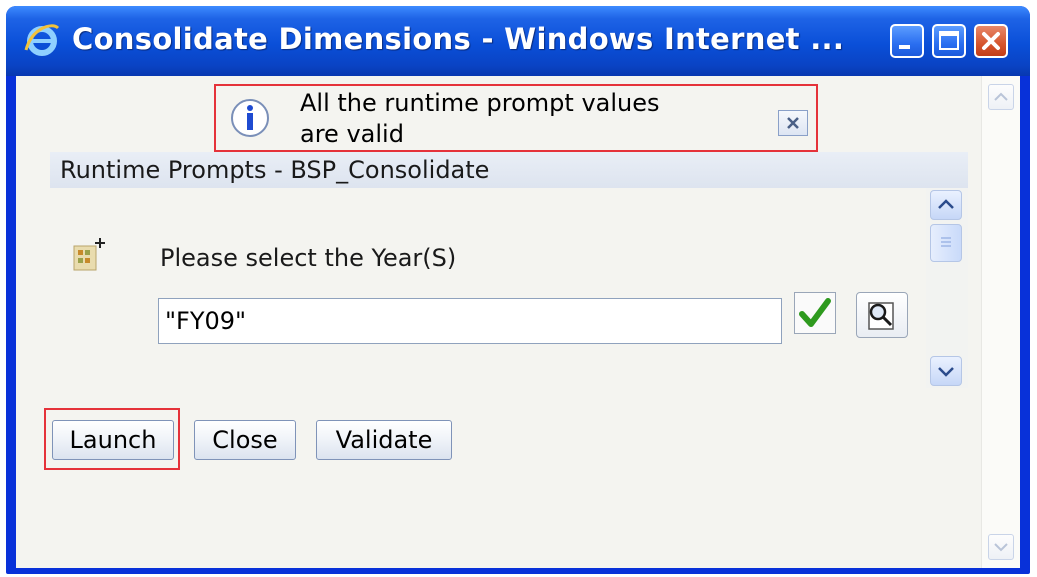 The height and width of the screenshot is (577, 1037). Describe the element at coordinates (42, 40) in the screenshot. I see `internet-explorer-icon` at that location.